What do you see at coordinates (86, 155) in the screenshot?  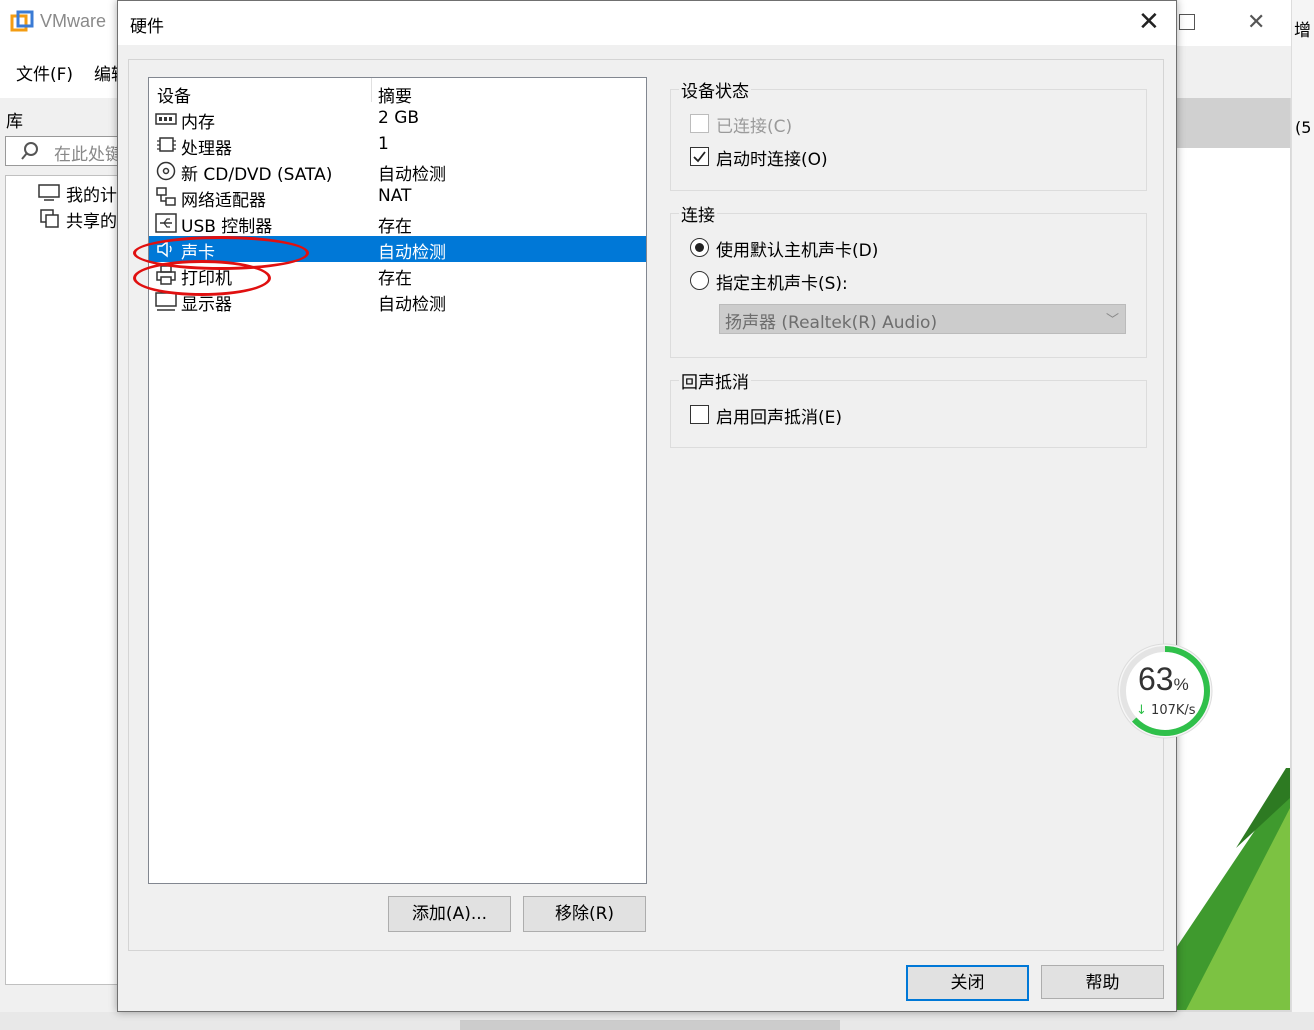 I see `search-placeholder: 在此处键` at bounding box center [86, 155].